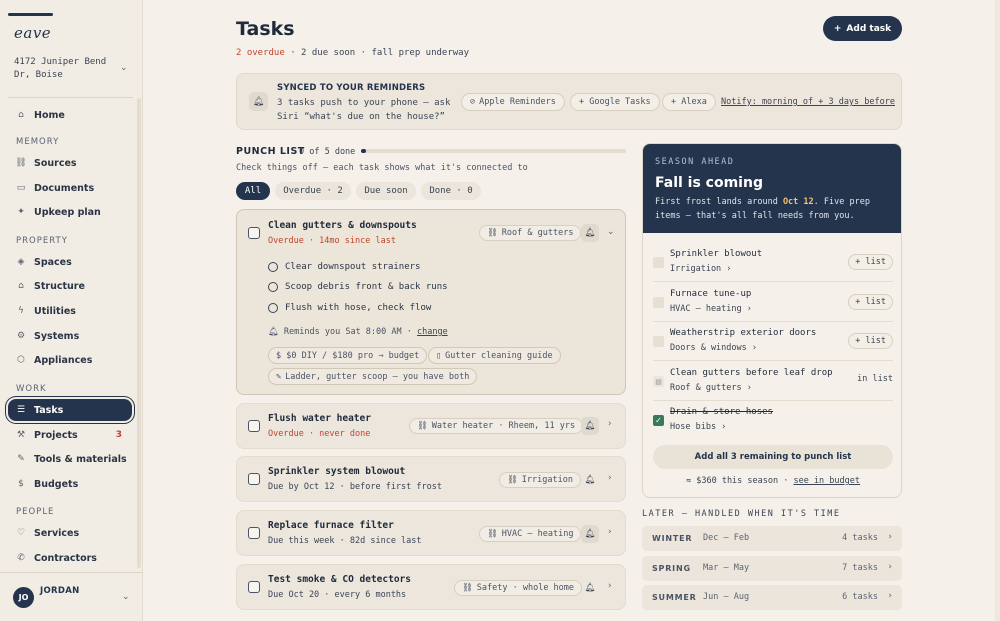 The height and width of the screenshot is (621, 1000). Describe the element at coordinates (658, 420) in the screenshot. I see `check-icon: ✓` at that location.